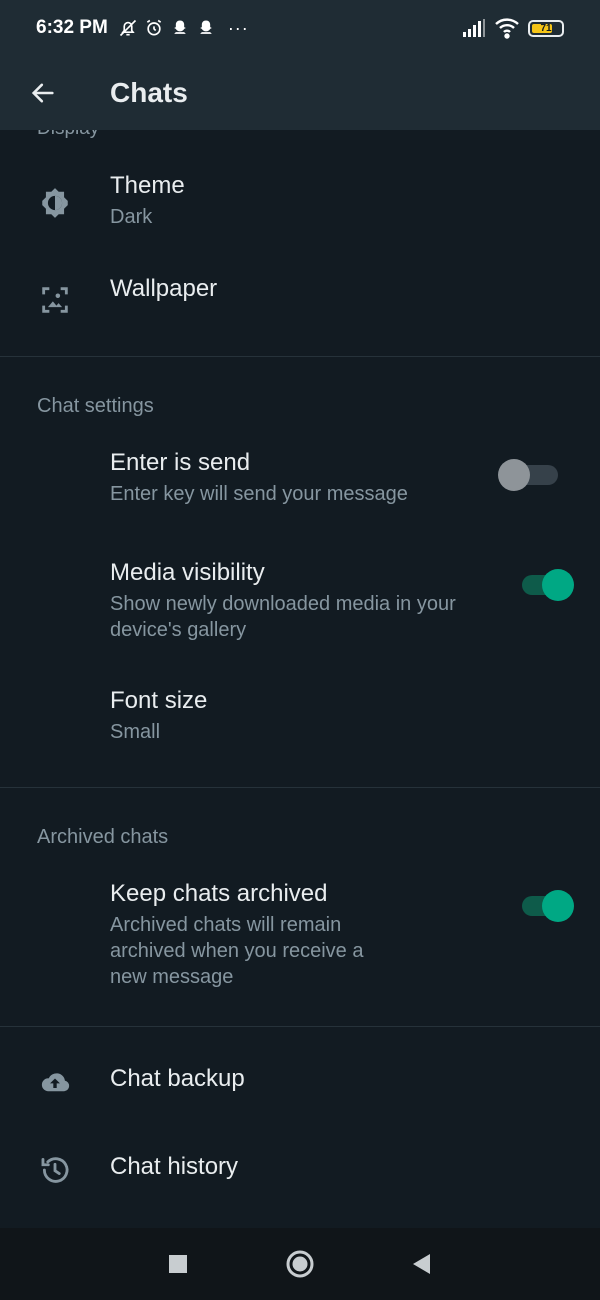  What do you see at coordinates (300, 135) in the screenshot?
I see `display-section-header: Display` at bounding box center [300, 135].